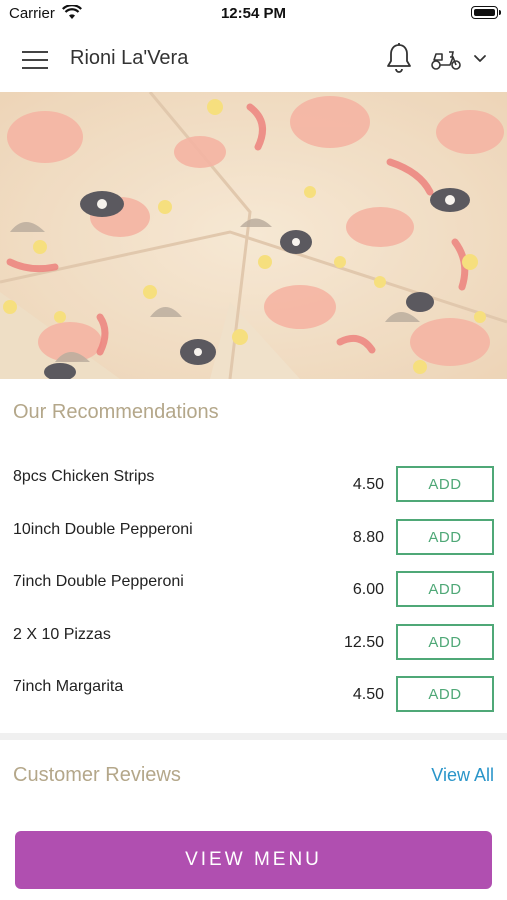 The height and width of the screenshot is (900, 507). Describe the element at coordinates (399, 58) in the screenshot. I see `bell-icon` at that location.